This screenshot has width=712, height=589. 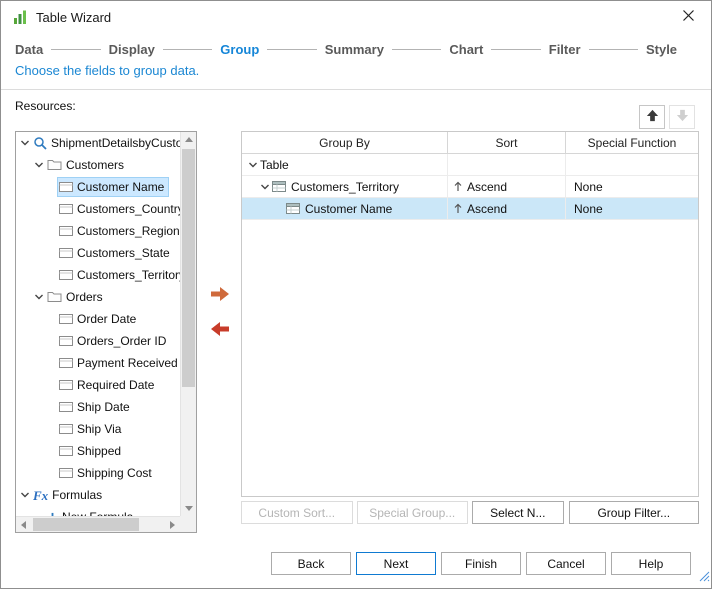 What do you see at coordinates (107, 473) in the screenshot?
I see `tree-node: Shipping Cost` at bounding box center [107, 473].